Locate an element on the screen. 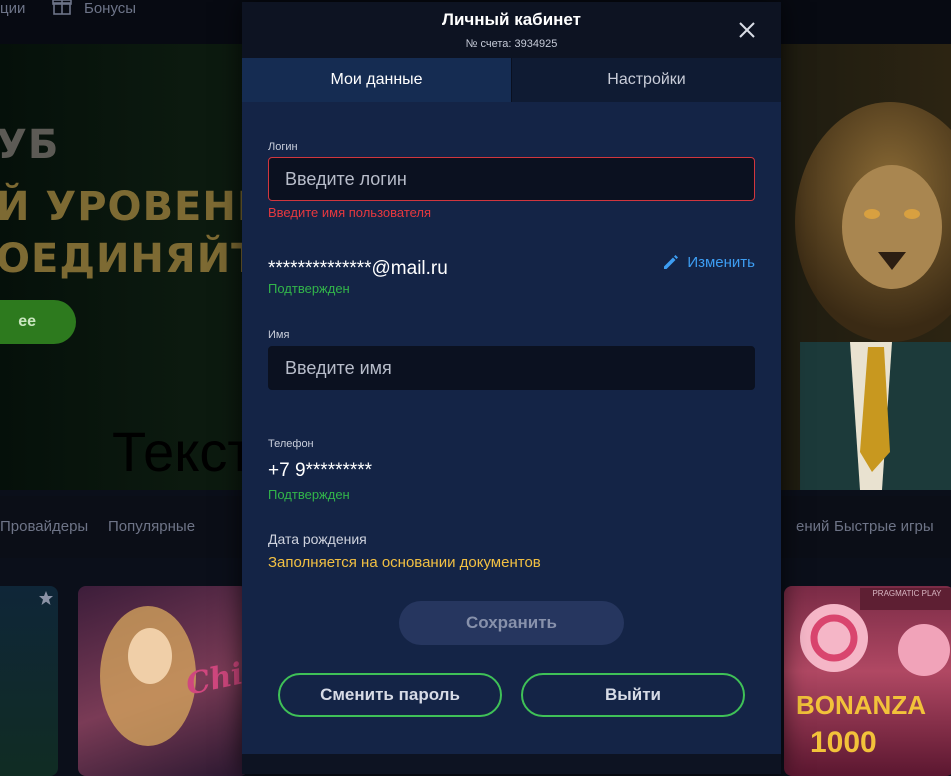 This screenshot has width=951, height=776. tab-settings: Настройки is located at coordinates (646, 80).